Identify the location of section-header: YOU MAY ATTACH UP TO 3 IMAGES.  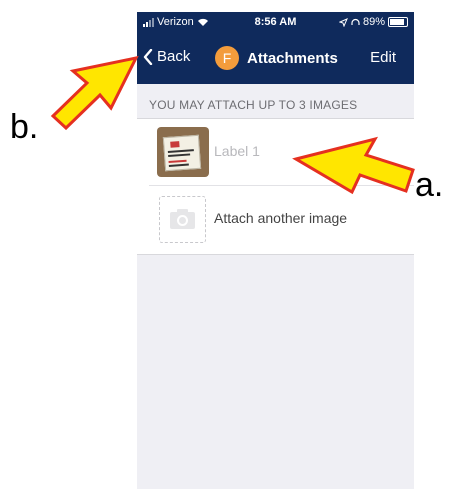
(253, 105).